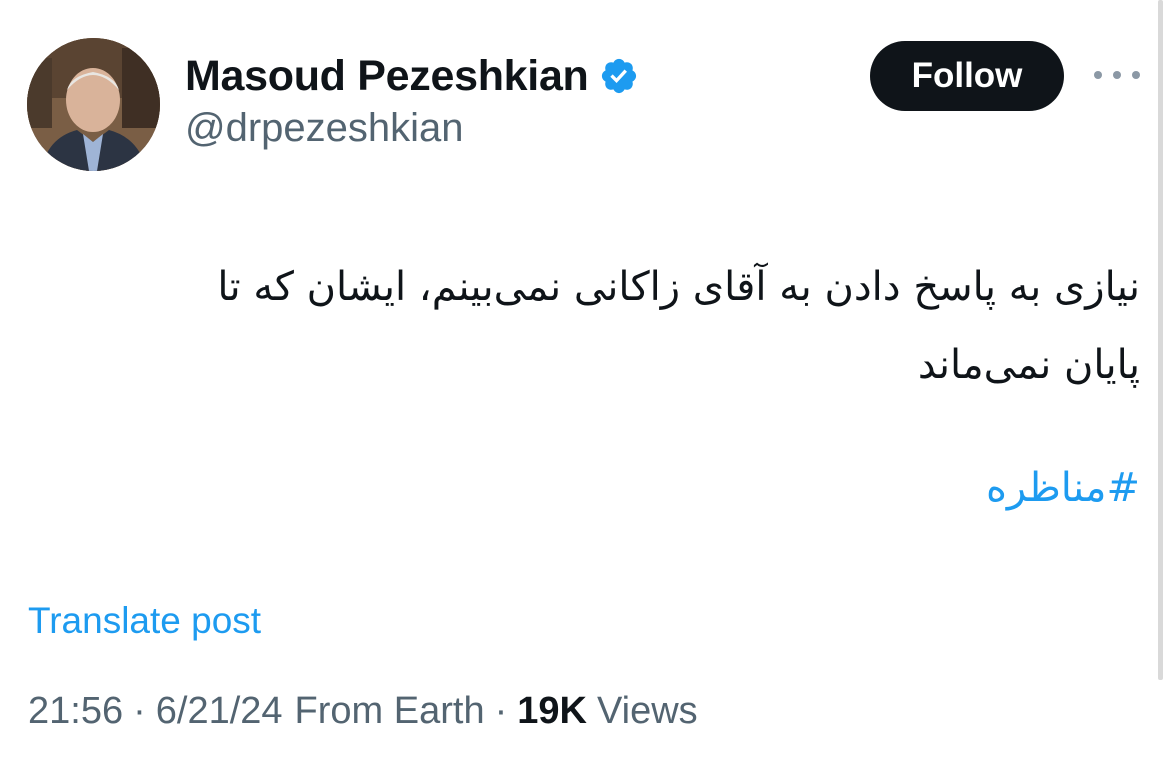 The width and height of the screenshot is (1170, 770). I want to click on scrollbar, so click(1160, 340).